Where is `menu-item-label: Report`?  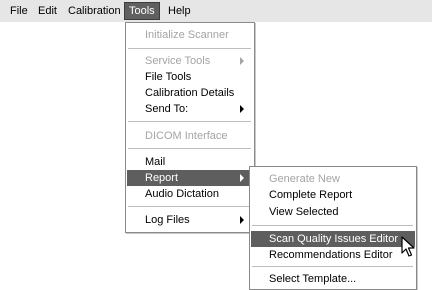 menu-item-label: Report is located at coordinates (162, 178).